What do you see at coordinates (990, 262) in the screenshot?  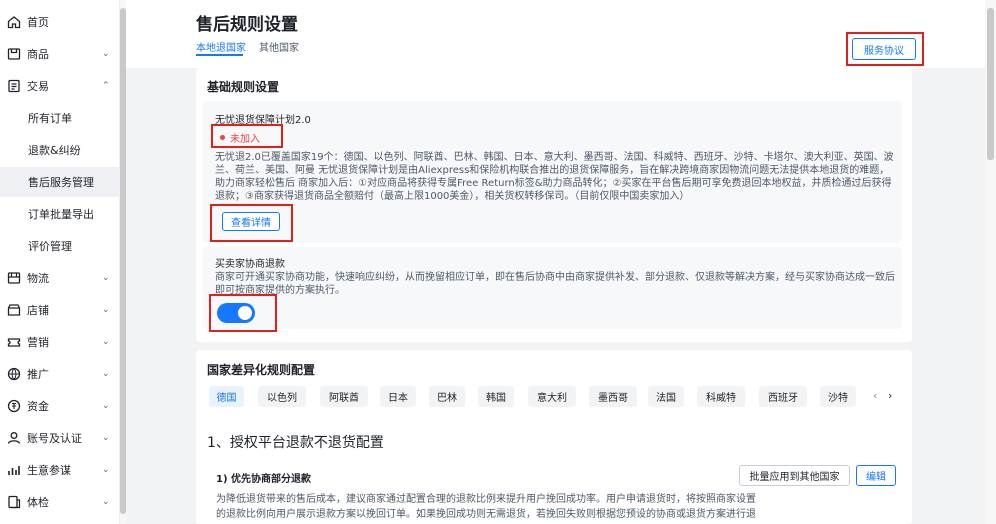 I see `main-scrollbar` at bounding box center [990, 262].